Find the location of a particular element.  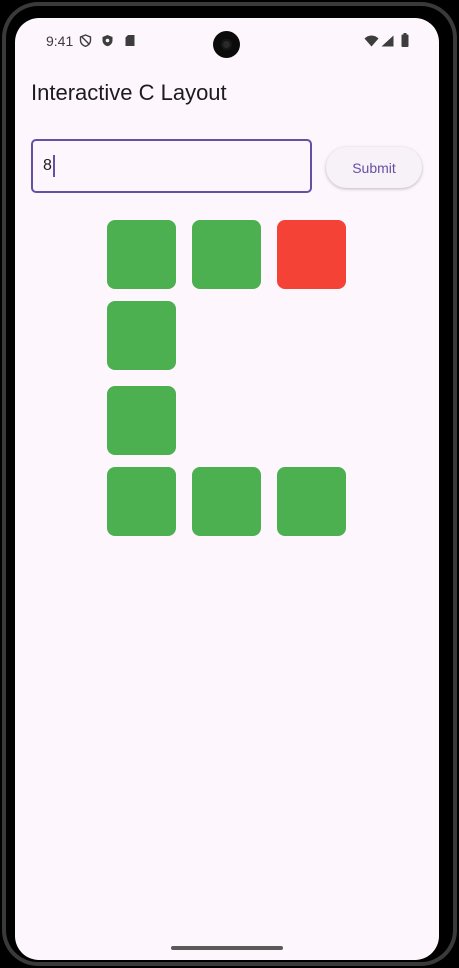

status-bar: 9:41 is located at coordinates (227, 41).